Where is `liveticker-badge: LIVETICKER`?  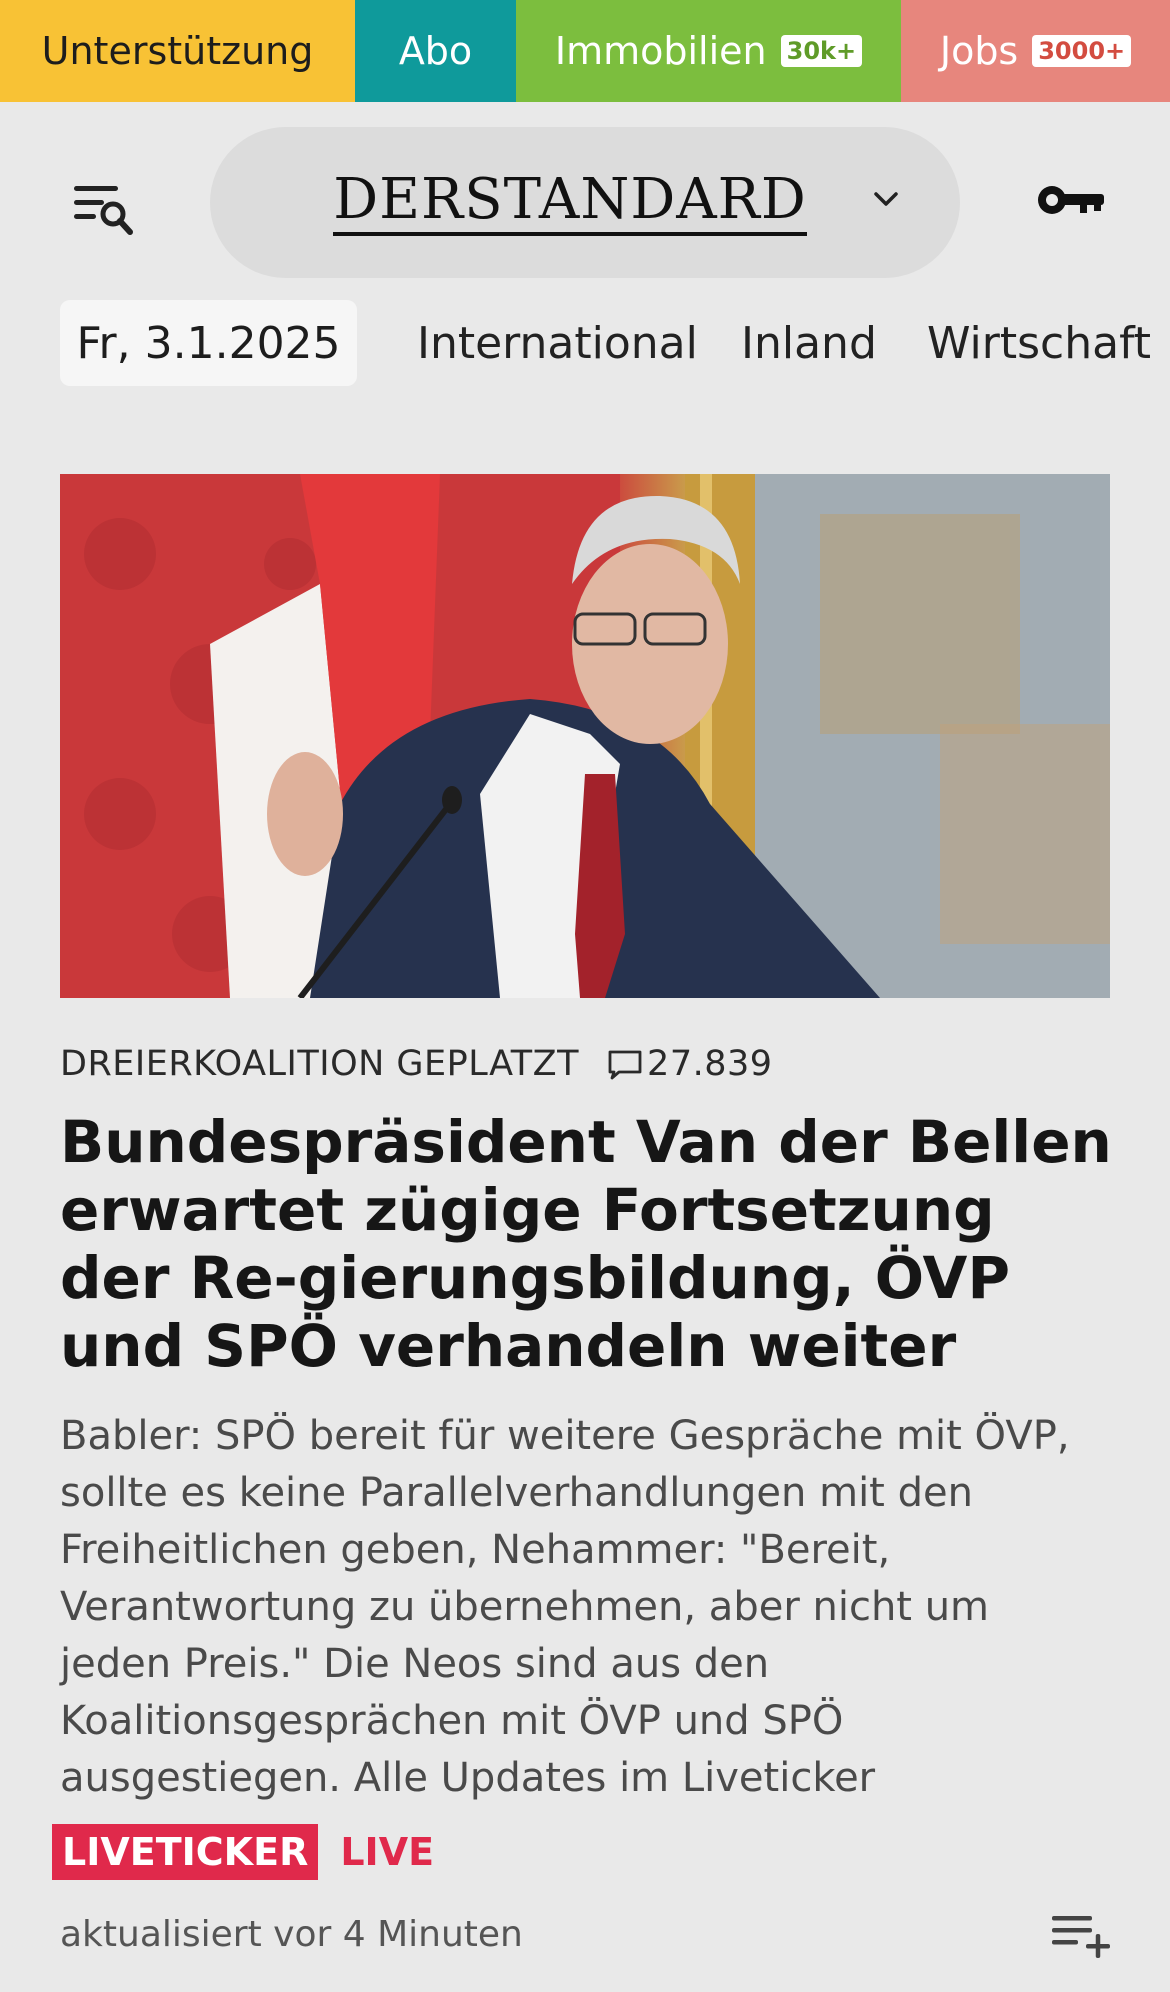
liveticker-badge: LIVETICKER is located at coordinates (185, 1852).